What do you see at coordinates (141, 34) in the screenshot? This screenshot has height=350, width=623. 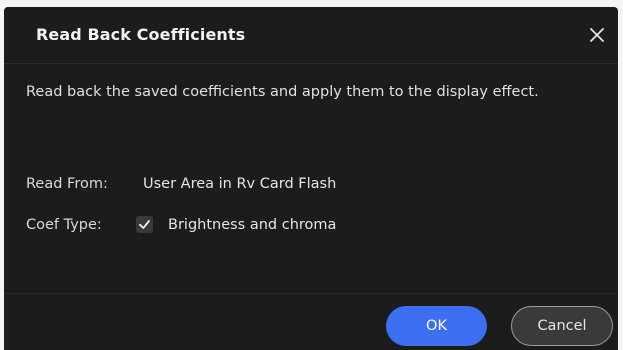 I see `dialog-title: Read Back Coefficients` at bounding box center [141, 34].